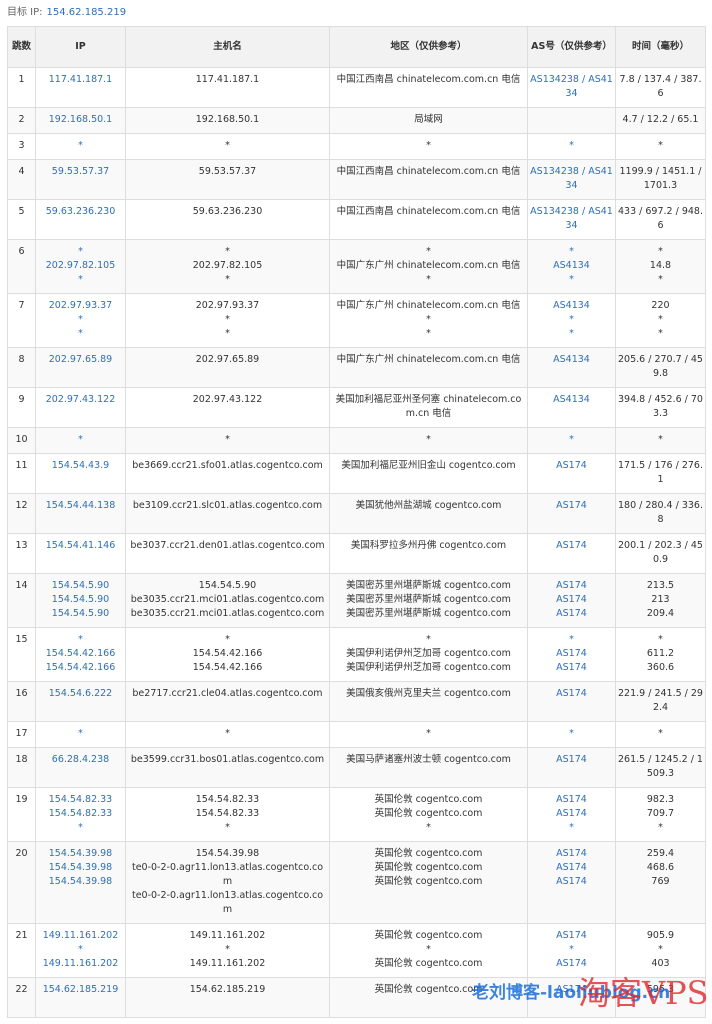 The width and height of the screenshot is (712, 1024). What do you see at coordinates (227, 902) in the screenshot?
I see `hostname-cell-line: te0-0-2-0.agr11.lon13.atlas.cogentco.com` at bounding box center [227, 902].